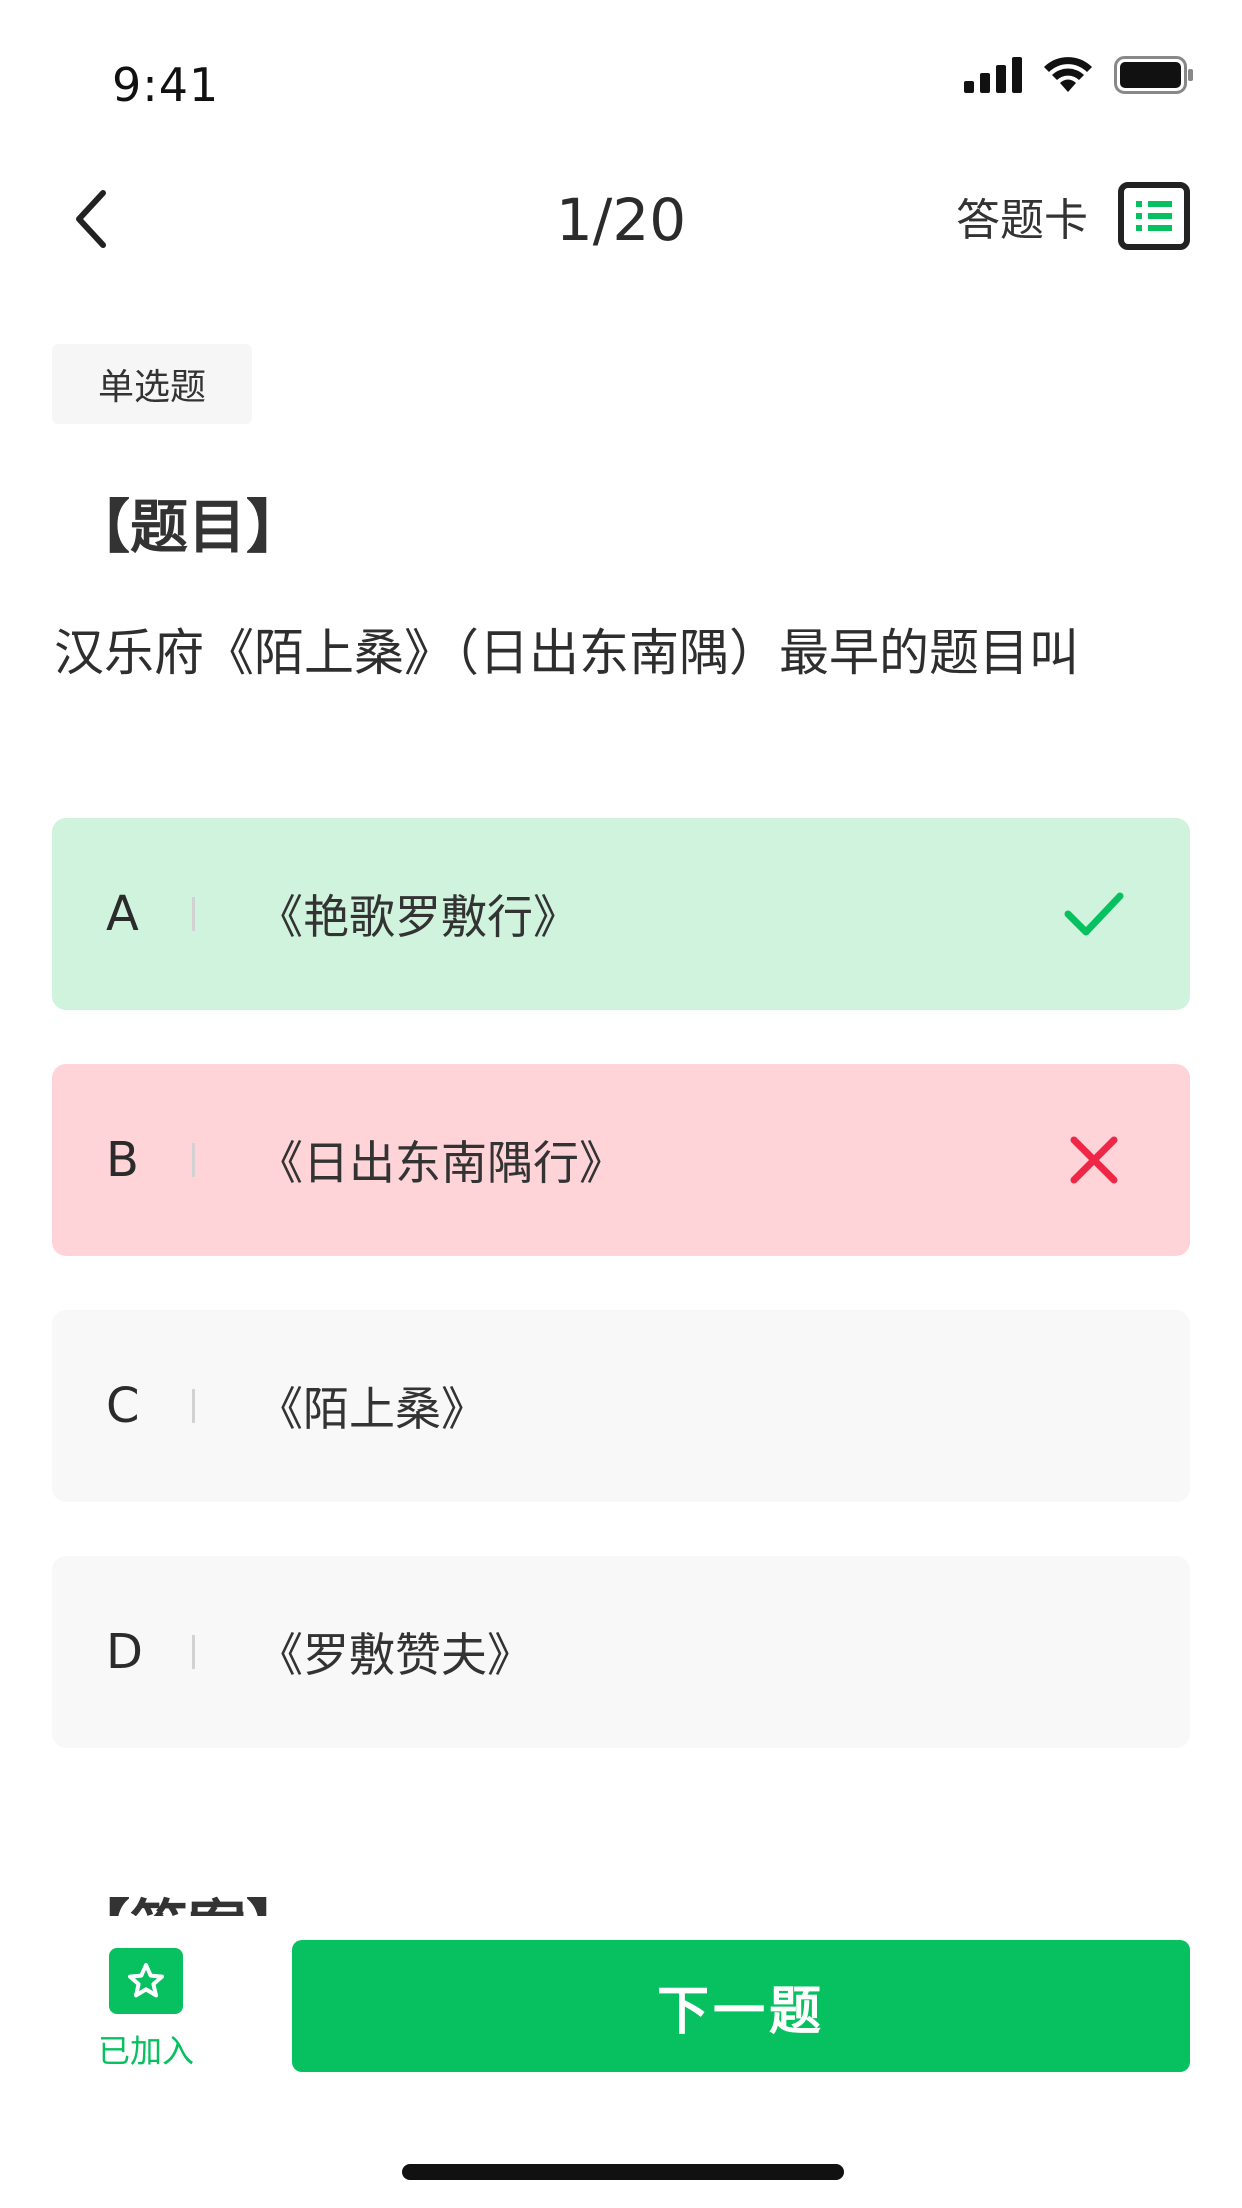 The width and height of the screenshot is (1242, 2208). Describe the element at coordinates (993, 75) in the screenshot. I see `signal-icon` at that location.